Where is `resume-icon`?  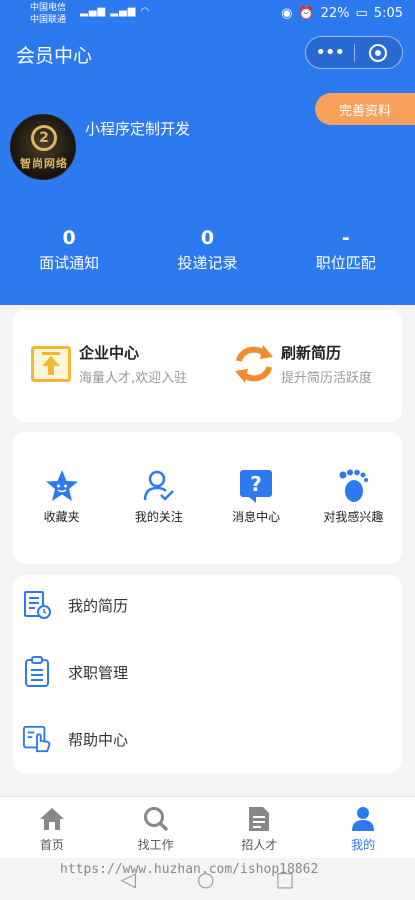
resume-icon is located at coordinates (37, 605).